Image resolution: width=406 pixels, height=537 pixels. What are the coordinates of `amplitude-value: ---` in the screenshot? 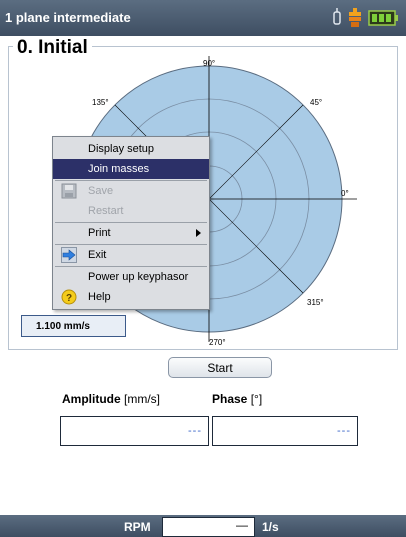 It's located at (195, 431).